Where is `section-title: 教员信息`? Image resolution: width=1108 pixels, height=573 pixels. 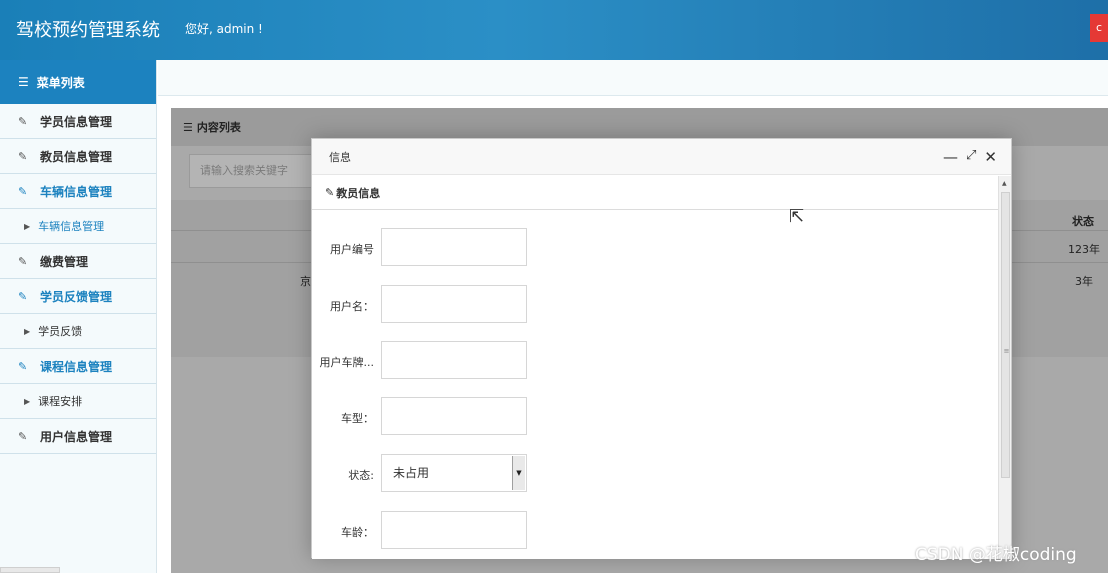 section-title: 教员信息 is located at coordinates (358, 193).